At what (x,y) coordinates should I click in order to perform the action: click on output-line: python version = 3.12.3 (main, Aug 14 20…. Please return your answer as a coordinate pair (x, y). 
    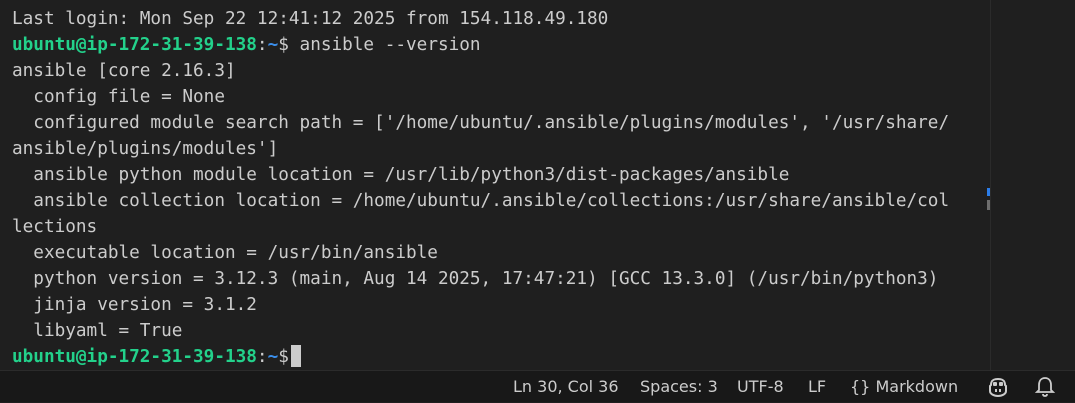
    Looking at the image, I should click on (475, 279).